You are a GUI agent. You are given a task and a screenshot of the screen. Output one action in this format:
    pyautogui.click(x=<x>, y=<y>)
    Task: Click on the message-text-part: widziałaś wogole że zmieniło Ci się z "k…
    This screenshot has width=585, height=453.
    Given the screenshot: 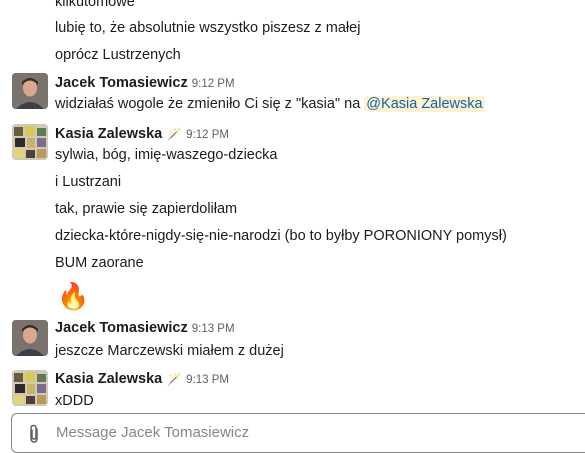 What is the action you would take?
    pyautogui.click(x=210, y=104)
    